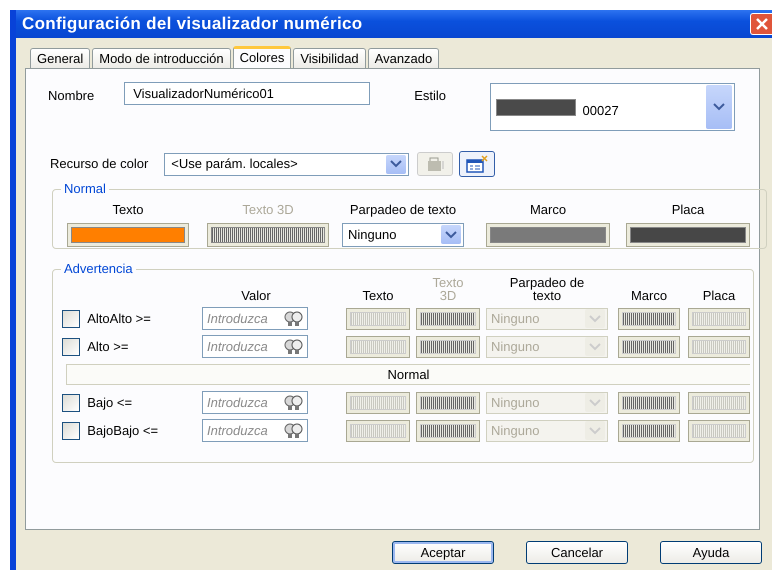 The height and width of the screenshot is (570, 772). Describe the element at coordinates (123, 431) in the screenshot. I see `row-label: BajoBajo <=` at that location.